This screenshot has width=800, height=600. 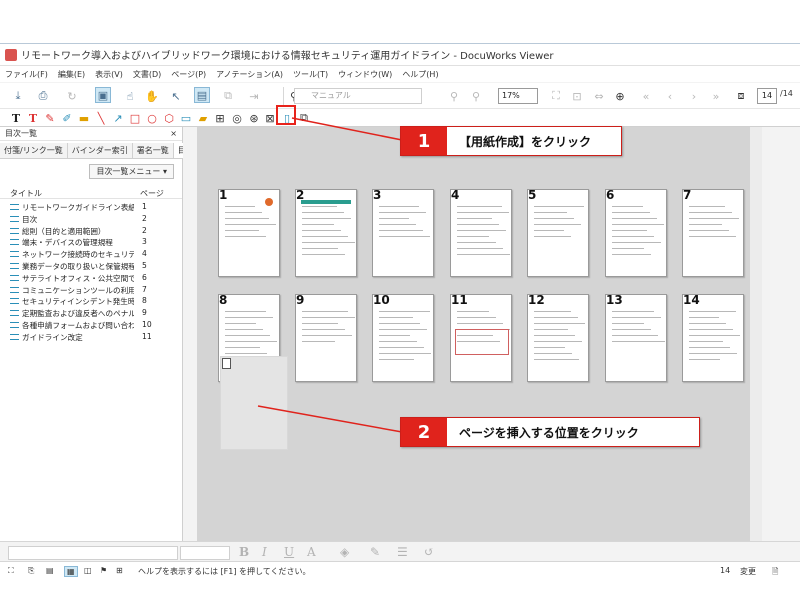 I want to click on text-color-icon: A, so click(x=311, y=552).